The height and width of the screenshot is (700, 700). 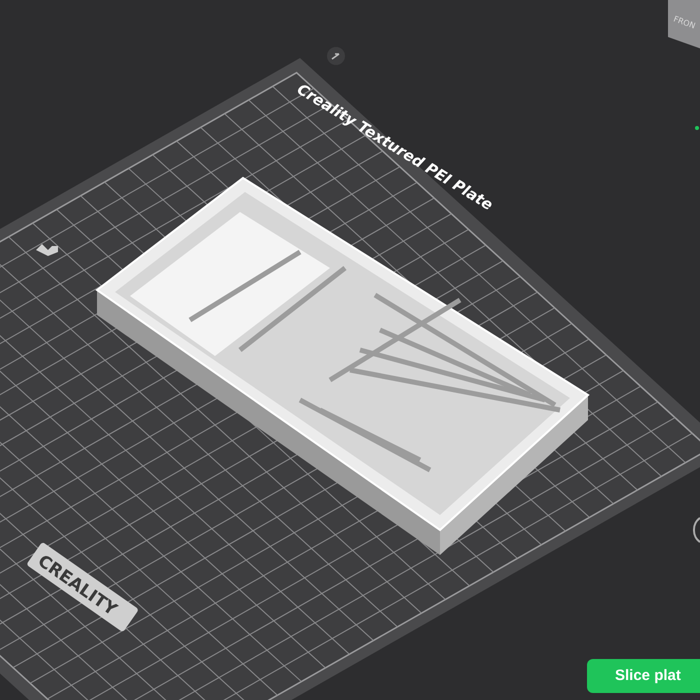 I want to click on axis-marker-icon, so click(x=47, y=250).